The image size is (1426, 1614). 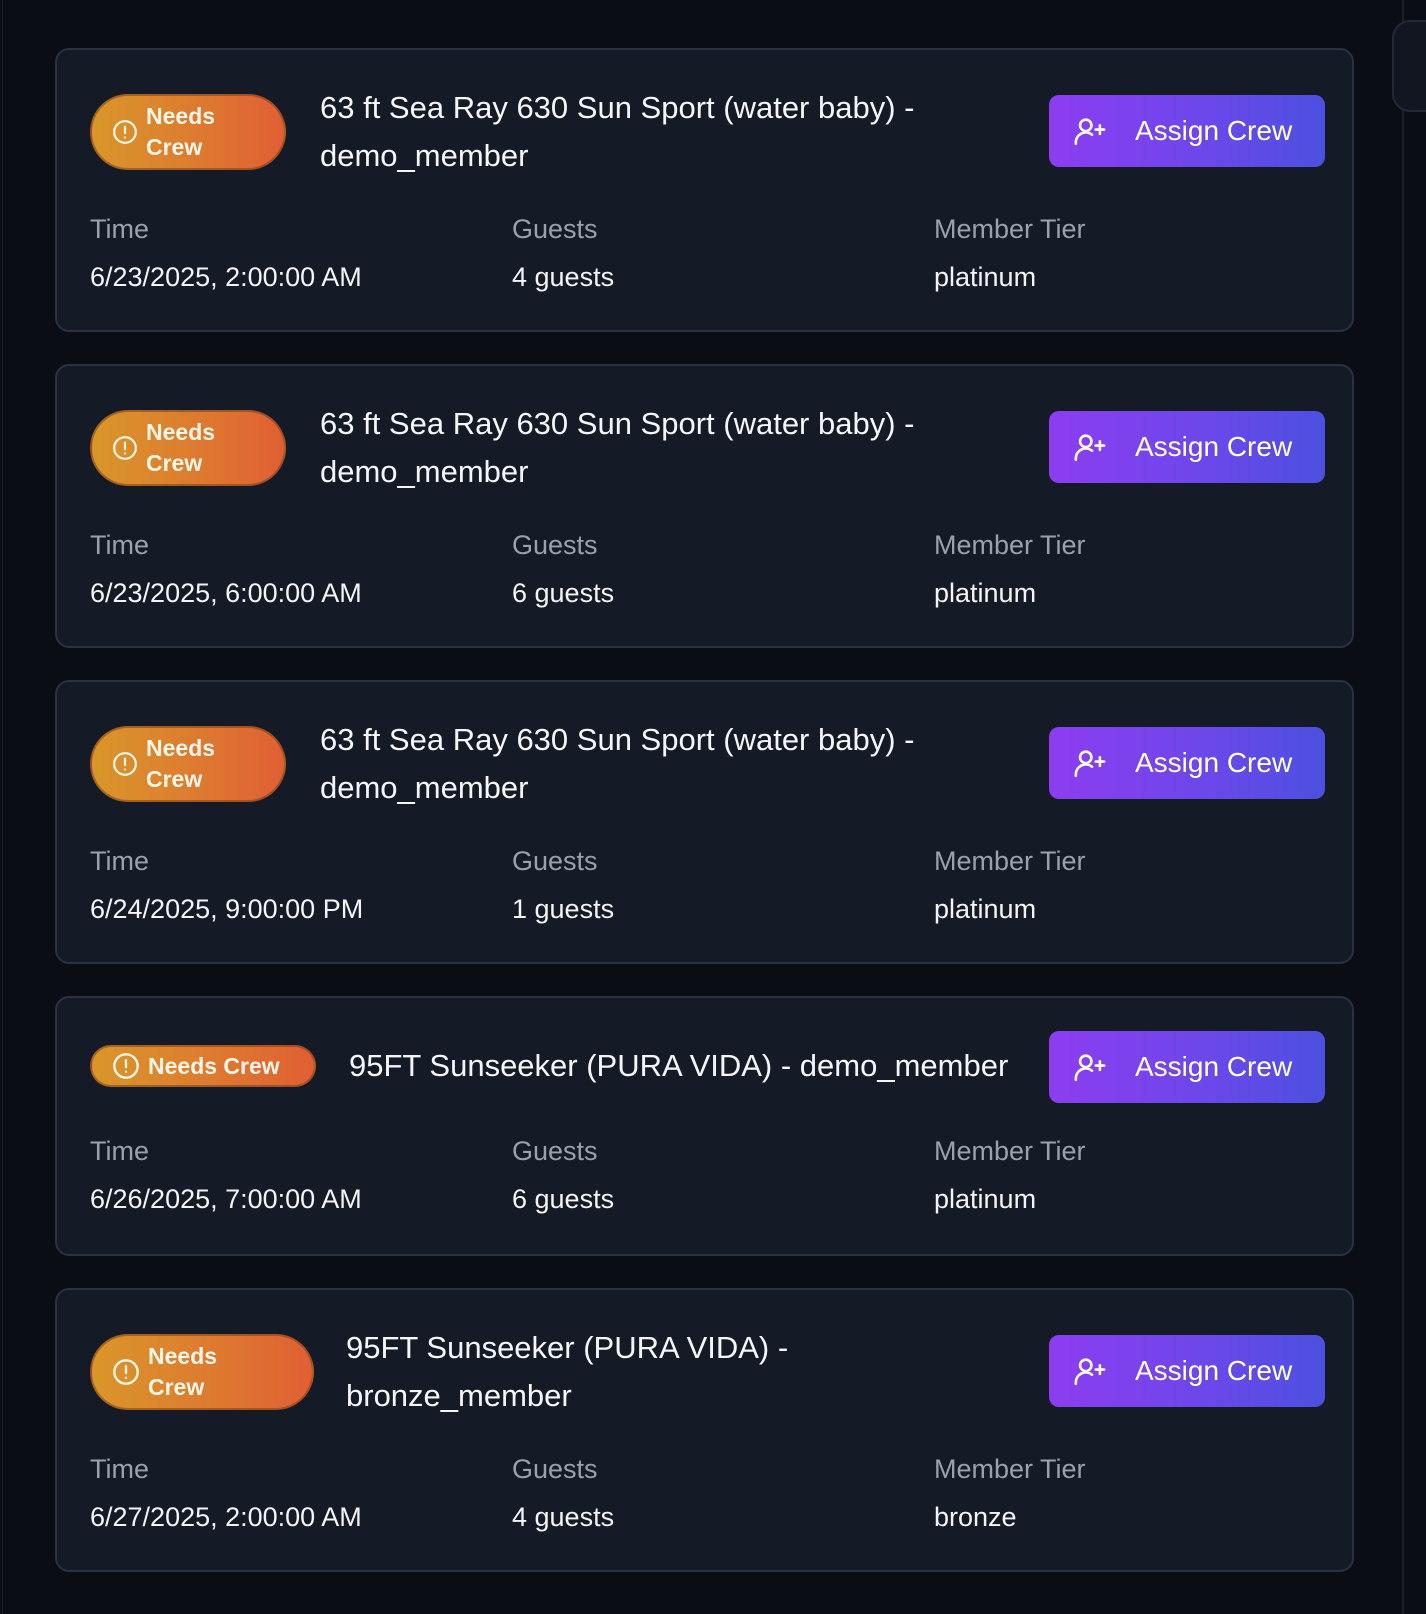 What do you see at coordinates (563, 909) in the screenshot?
I see `guests-value: 1 guests` at bounding box center [563, 909].